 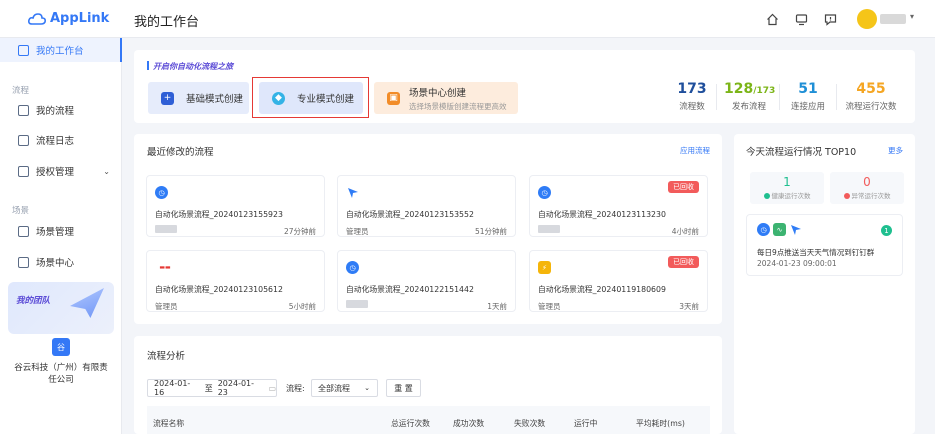 What do you see at coordinates (692, 89) in the screenshot?
I see `stat-flows-value: 173` at bounding box center [692, 89].